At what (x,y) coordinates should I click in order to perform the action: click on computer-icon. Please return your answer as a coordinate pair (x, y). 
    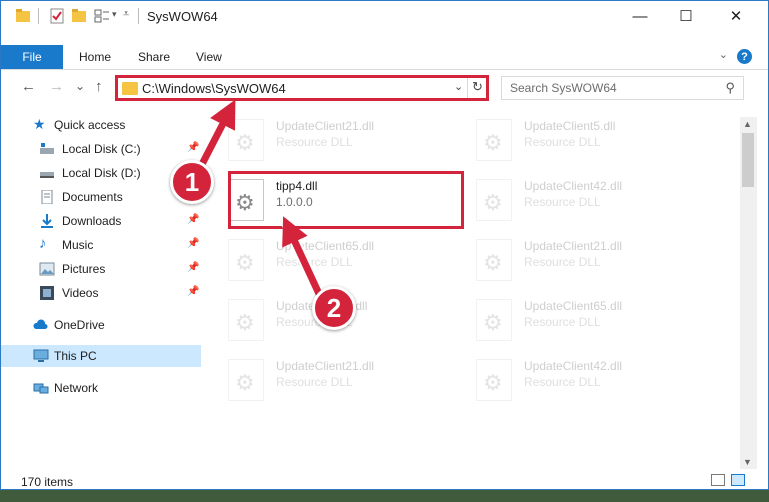
    Looking at the image, I should click on (41, 355).